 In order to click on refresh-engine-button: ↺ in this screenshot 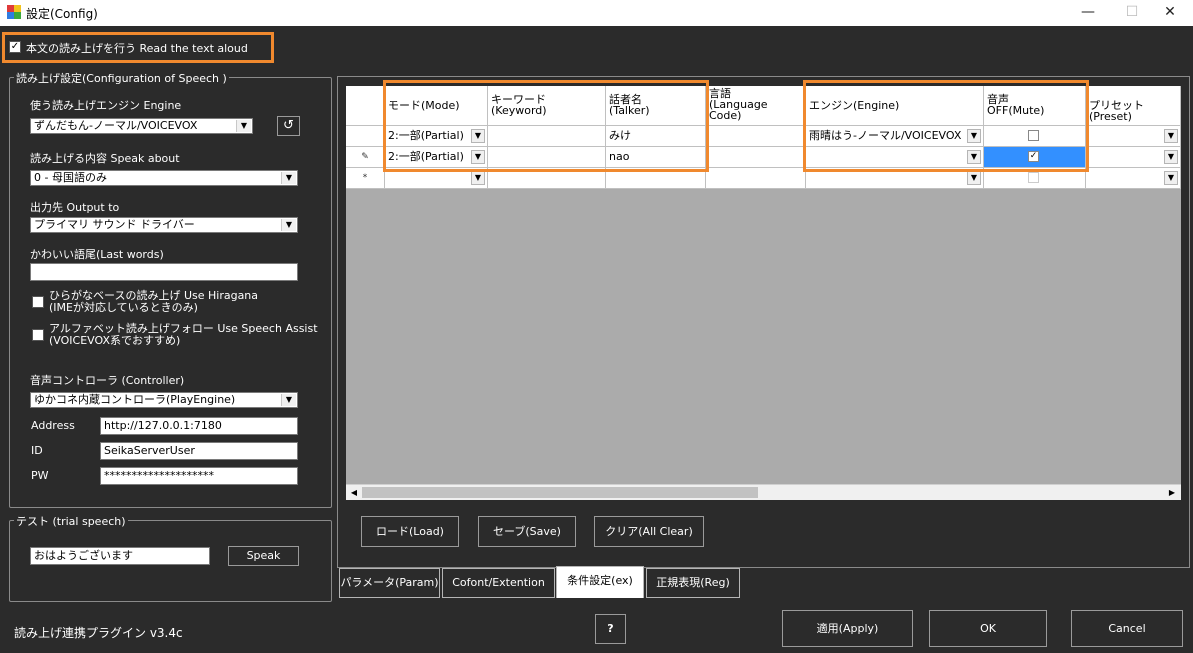, I will do `click(288, 126)`.